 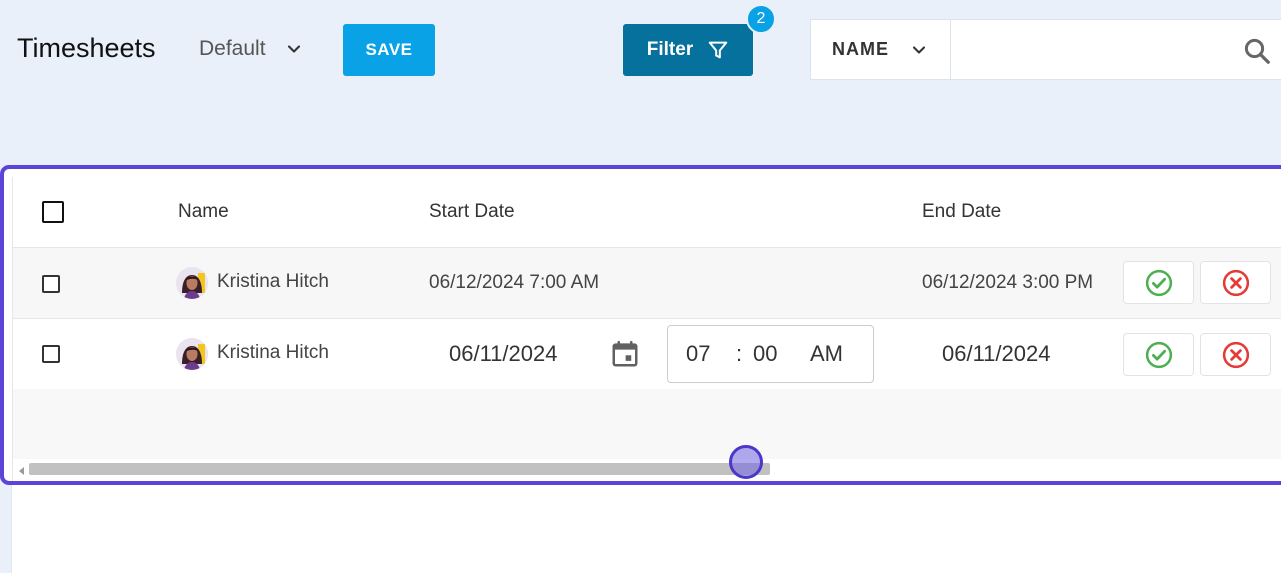 I want to click on start-minute: 00, so click(x=765, y=354).